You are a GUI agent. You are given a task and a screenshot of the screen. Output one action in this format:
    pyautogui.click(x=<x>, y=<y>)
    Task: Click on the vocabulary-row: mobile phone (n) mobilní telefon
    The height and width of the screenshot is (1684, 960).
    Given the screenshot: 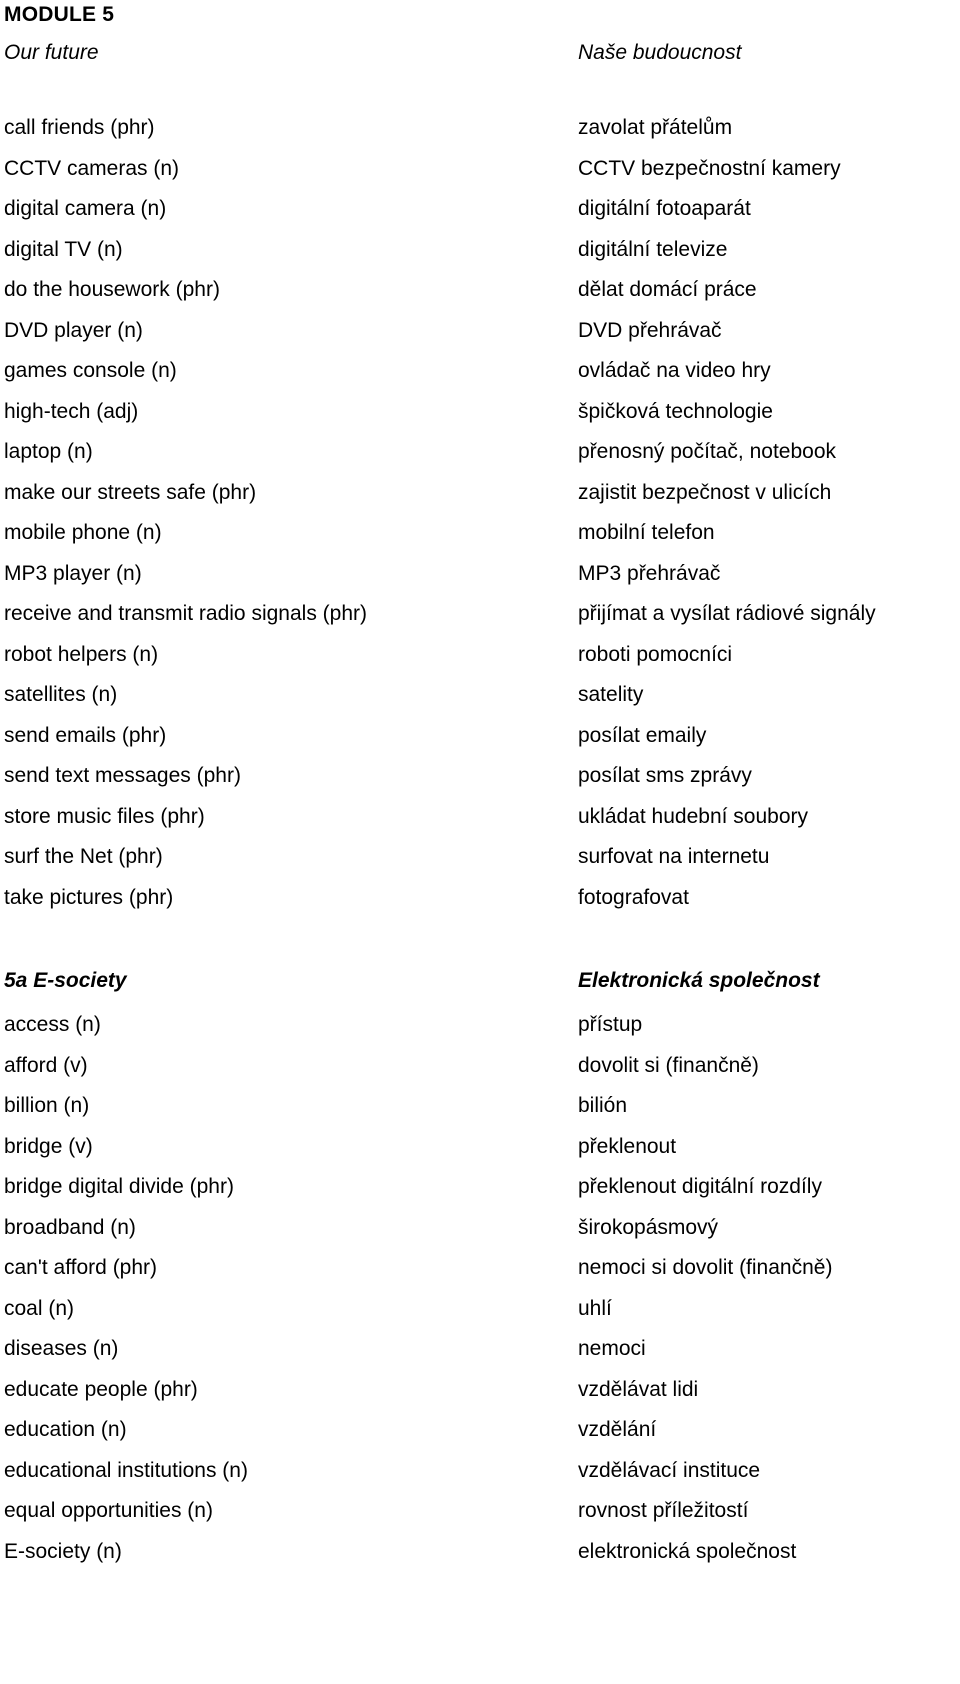 What is the action you would take?
    pyautogui.click(x=480, y=538)
    